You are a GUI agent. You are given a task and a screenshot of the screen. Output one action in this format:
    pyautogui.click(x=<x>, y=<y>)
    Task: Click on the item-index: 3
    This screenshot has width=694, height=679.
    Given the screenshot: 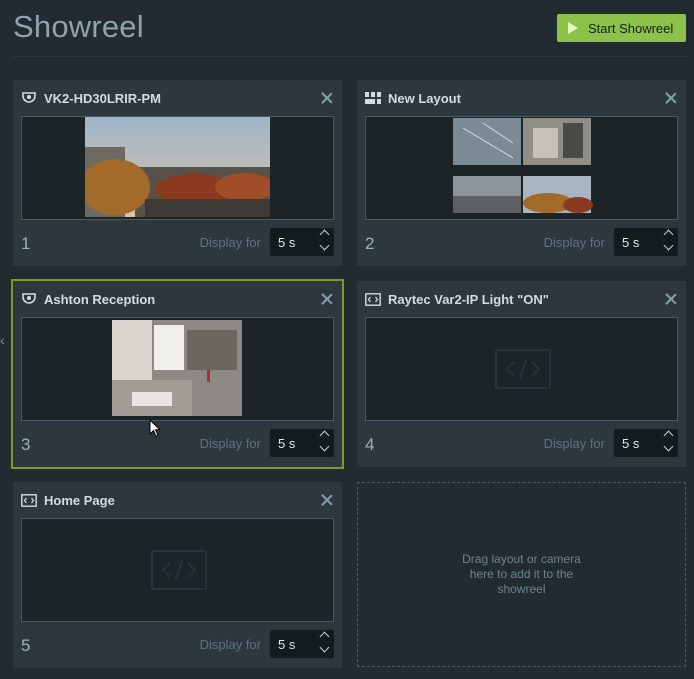 What is the action you would take?
    pyautogui.click(x=26, y=444)
    